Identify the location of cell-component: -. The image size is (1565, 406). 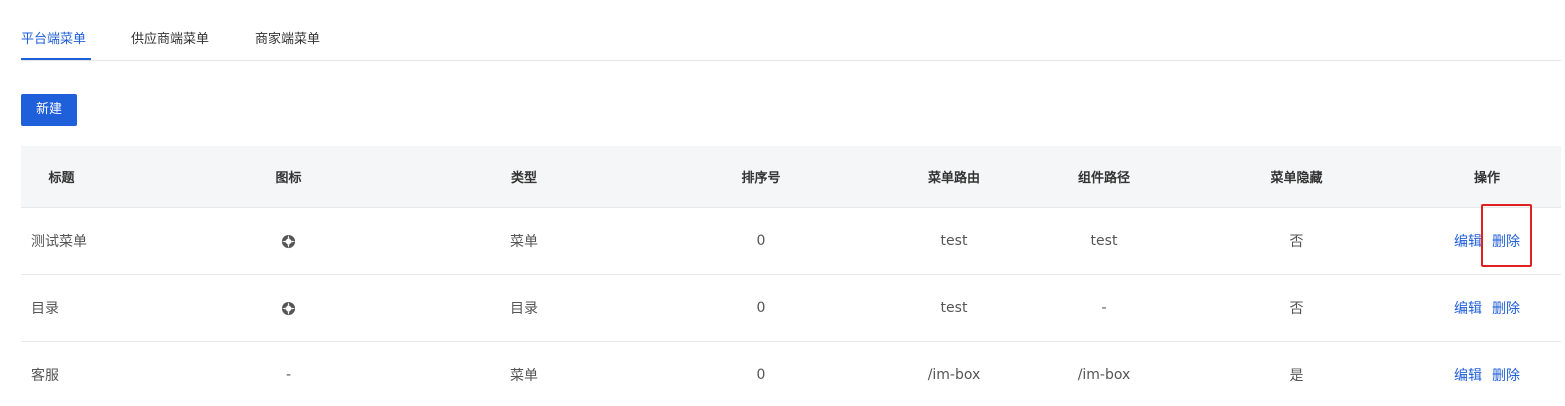
(1104, 308).